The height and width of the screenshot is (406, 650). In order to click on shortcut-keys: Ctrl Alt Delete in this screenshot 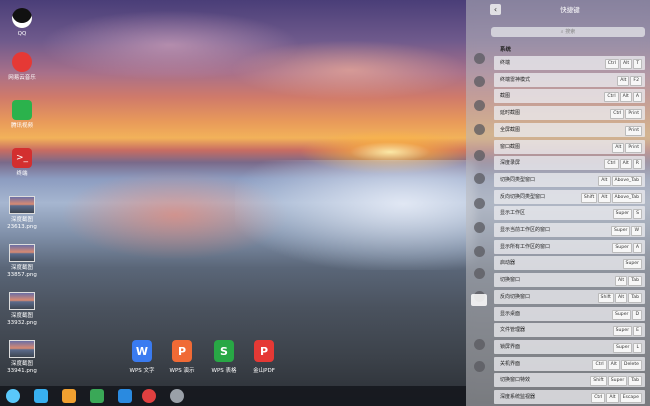, I will do `click(617, 364)`.